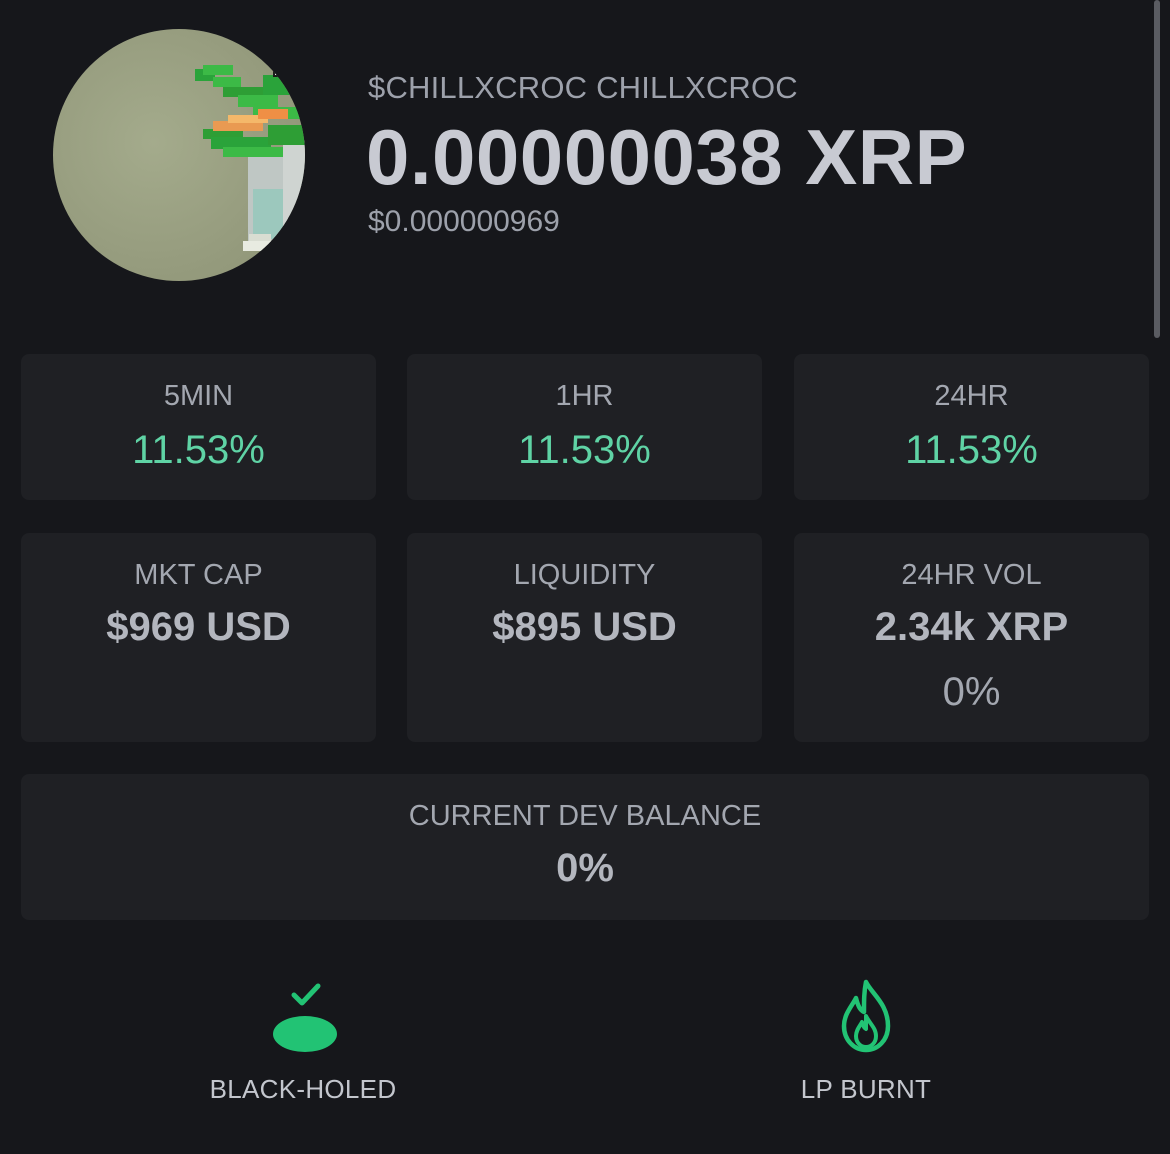  I want to click on change-label: 5MIN, so click(198, 396).